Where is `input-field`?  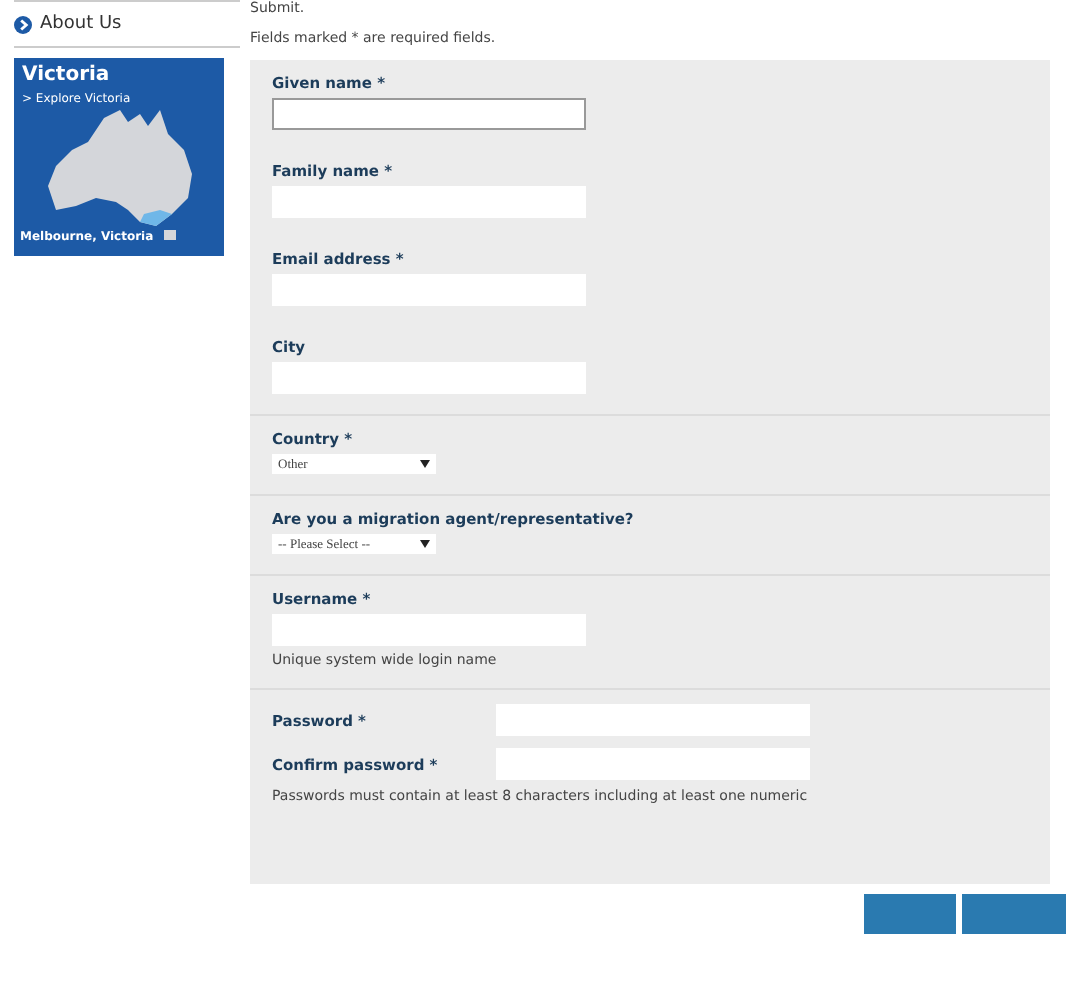 input-field is located at coordinates (429, 114).